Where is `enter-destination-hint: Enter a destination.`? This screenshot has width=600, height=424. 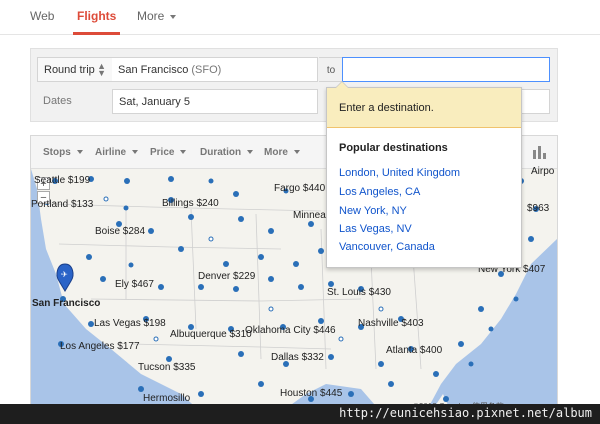
enter-destination-hint: Enter a destination. is located at coordinates (424, 108).